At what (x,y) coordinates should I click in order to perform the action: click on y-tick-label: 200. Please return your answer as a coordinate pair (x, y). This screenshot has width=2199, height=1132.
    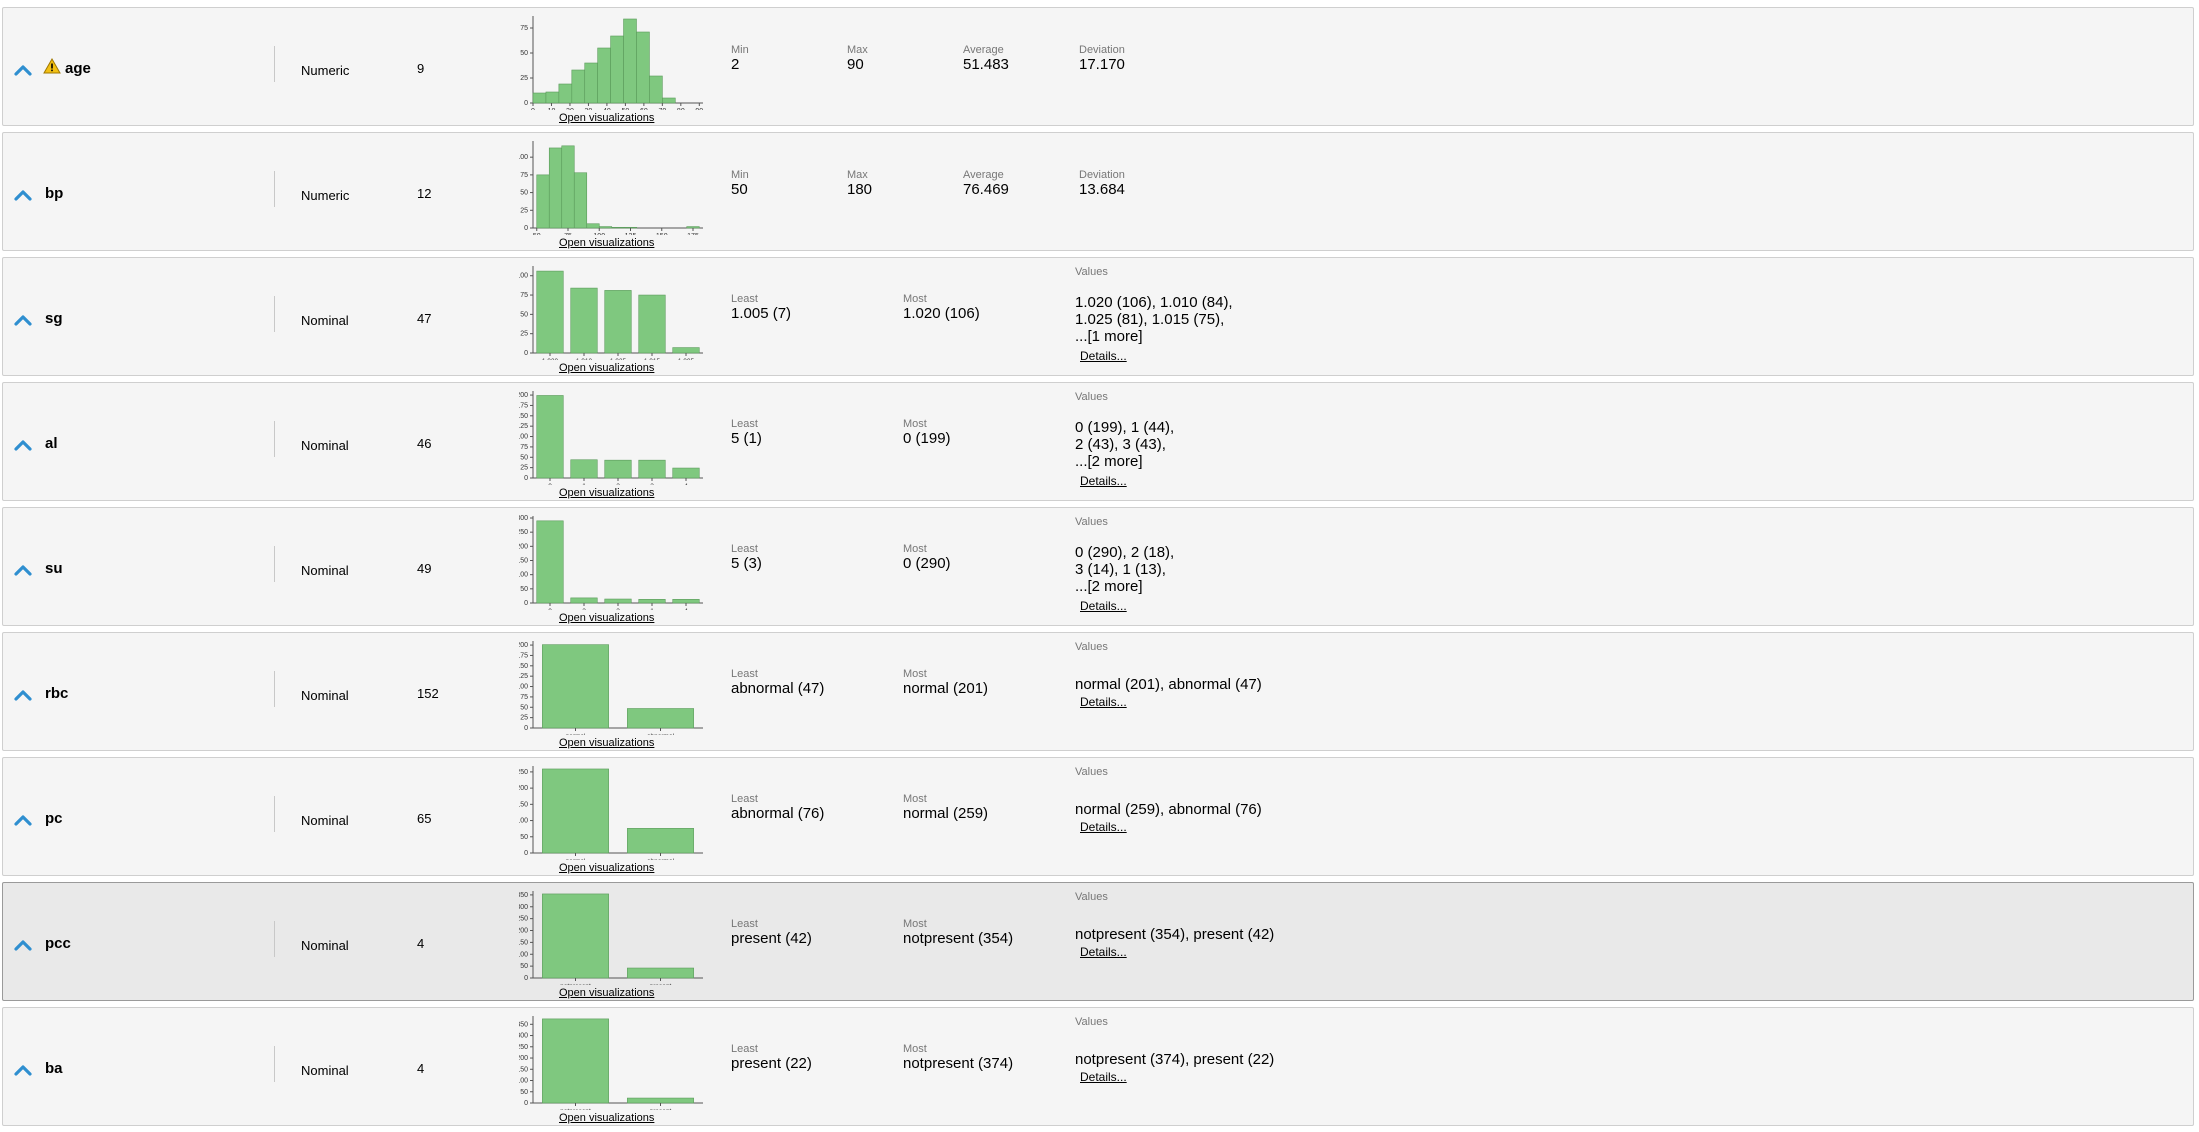
    Looking at the image, I should click on (523, 1058).